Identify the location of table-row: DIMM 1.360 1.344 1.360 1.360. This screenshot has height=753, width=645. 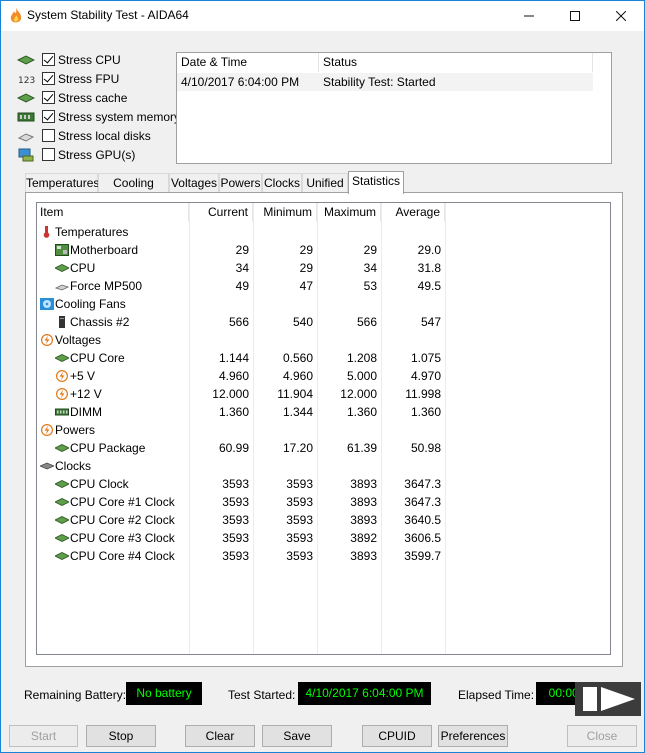
(241, 412).